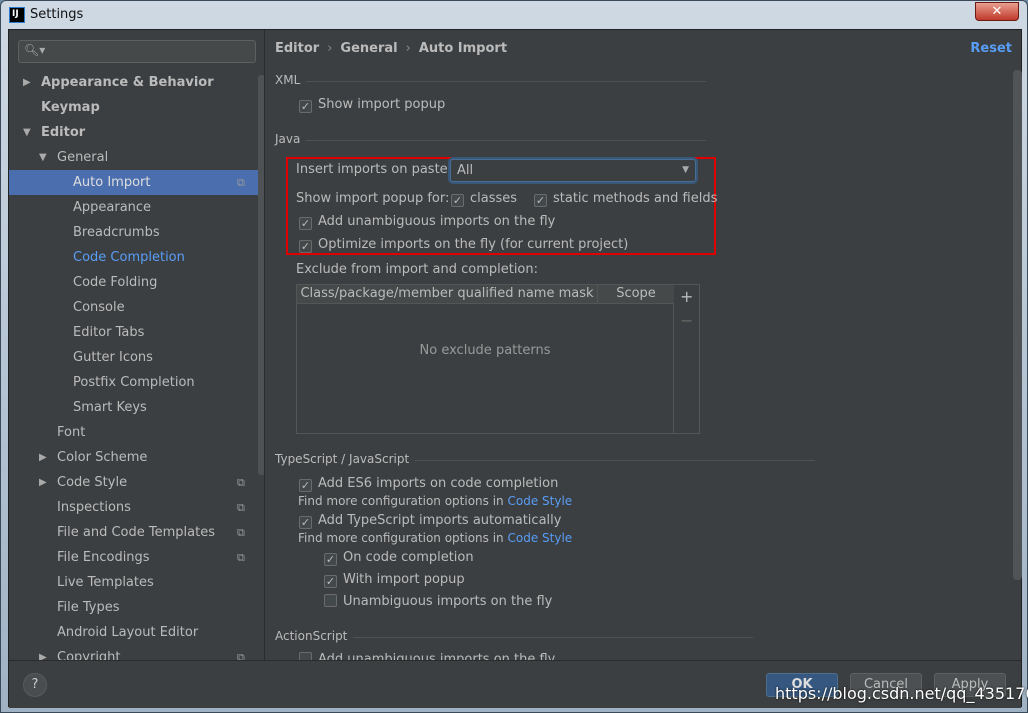 This screenshot has height=713, width=1028. Describe the element at coordinates (134, 332) in the screenshot. I see `sidebar-item-editor-tabs: Editor Tabs` at that location.